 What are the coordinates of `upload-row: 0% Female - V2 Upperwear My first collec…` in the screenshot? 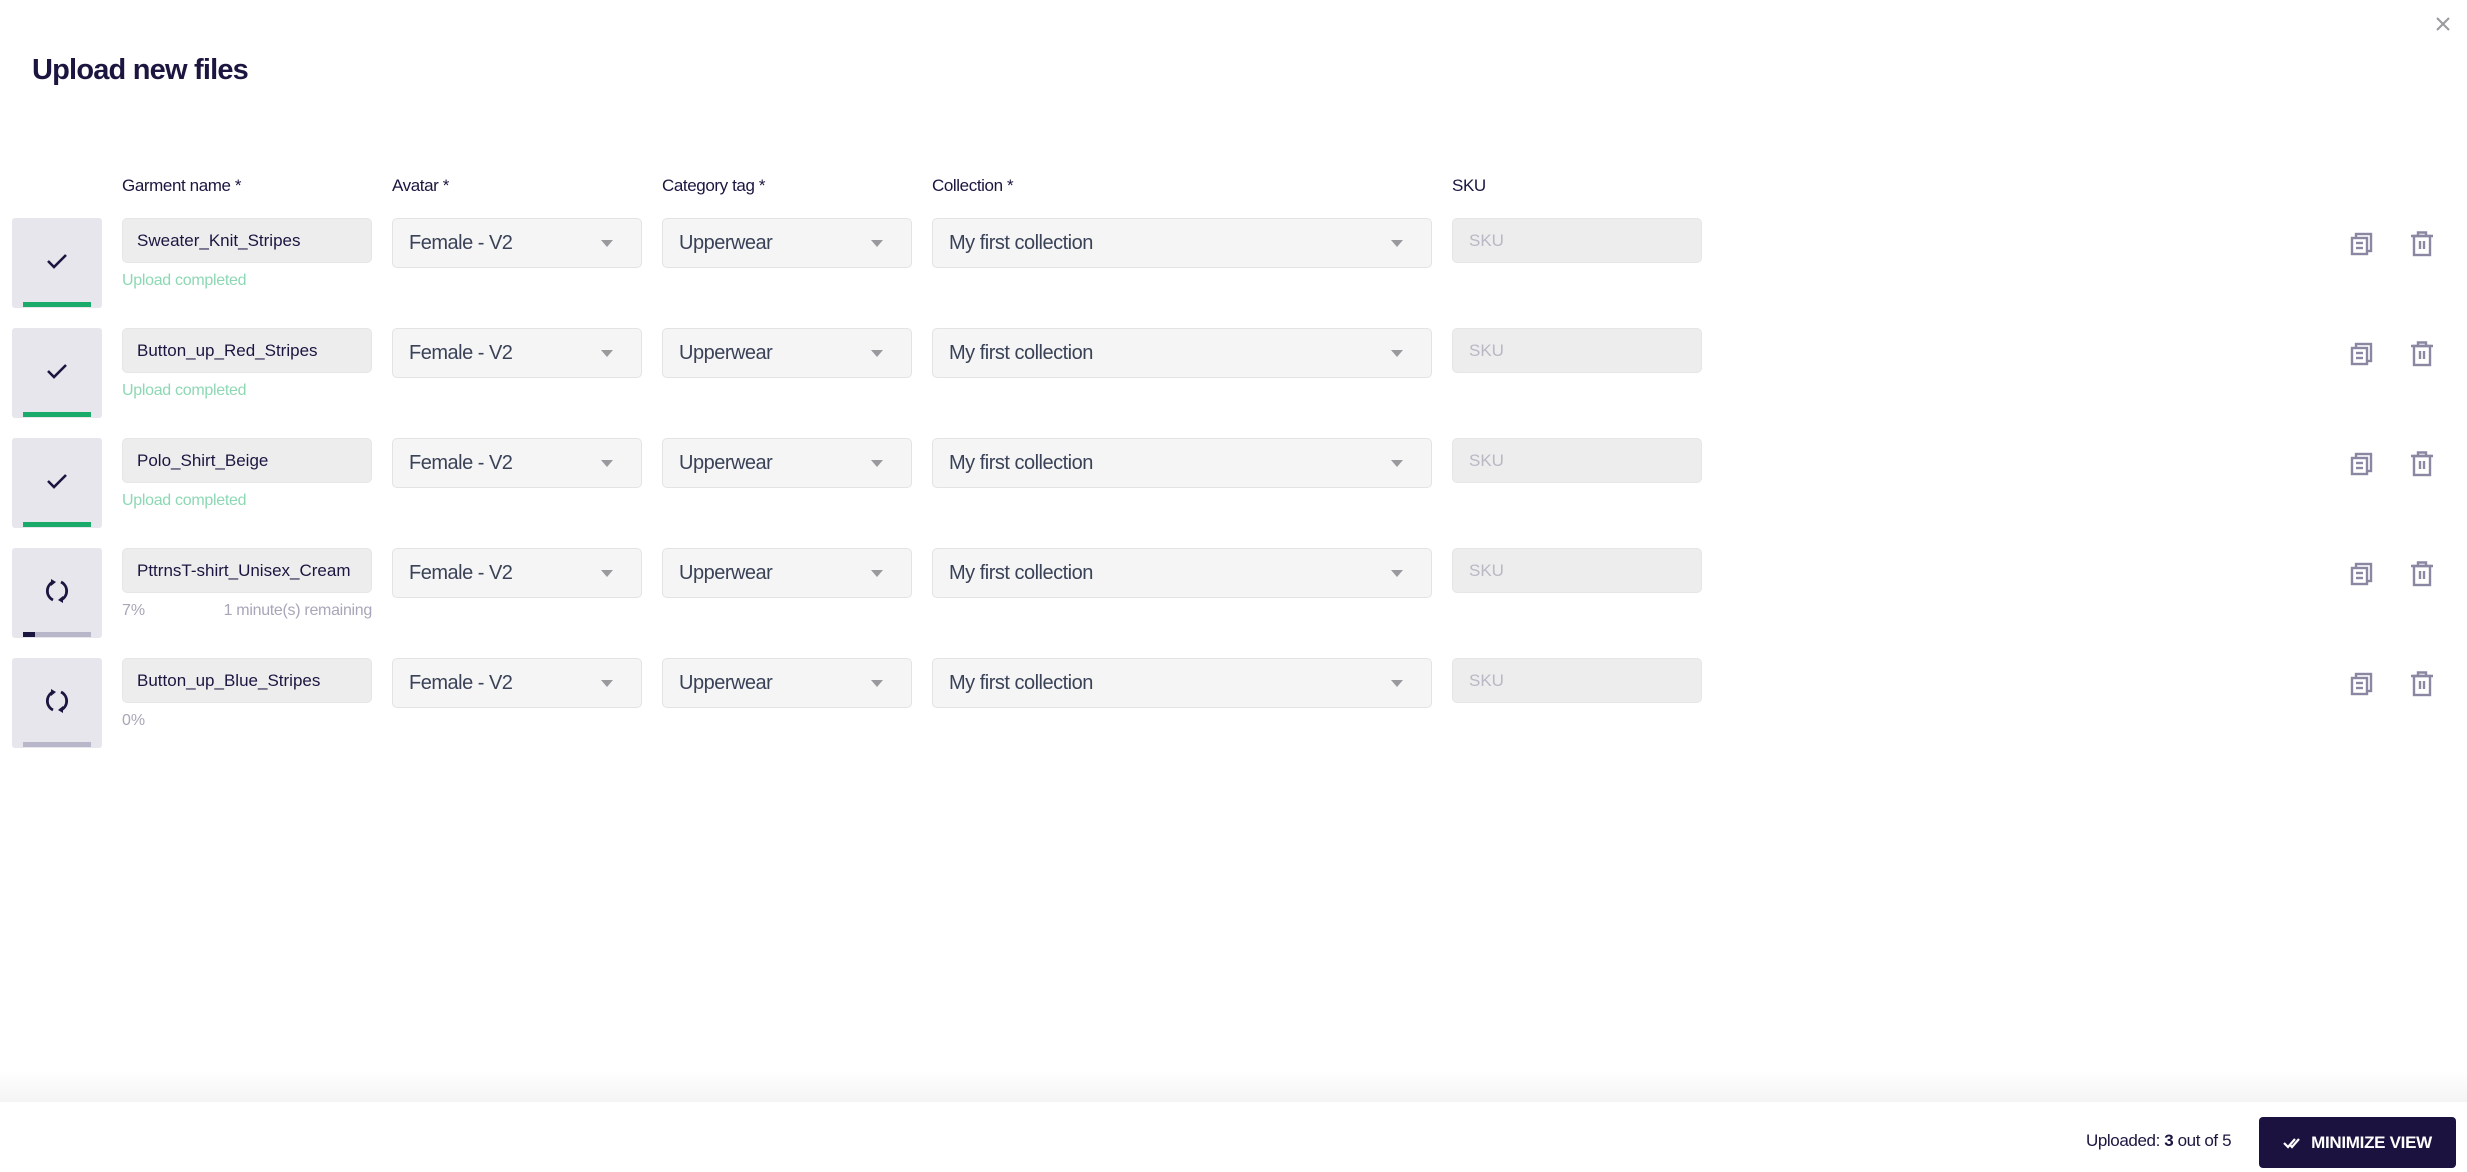 It's located at (1233, 704).